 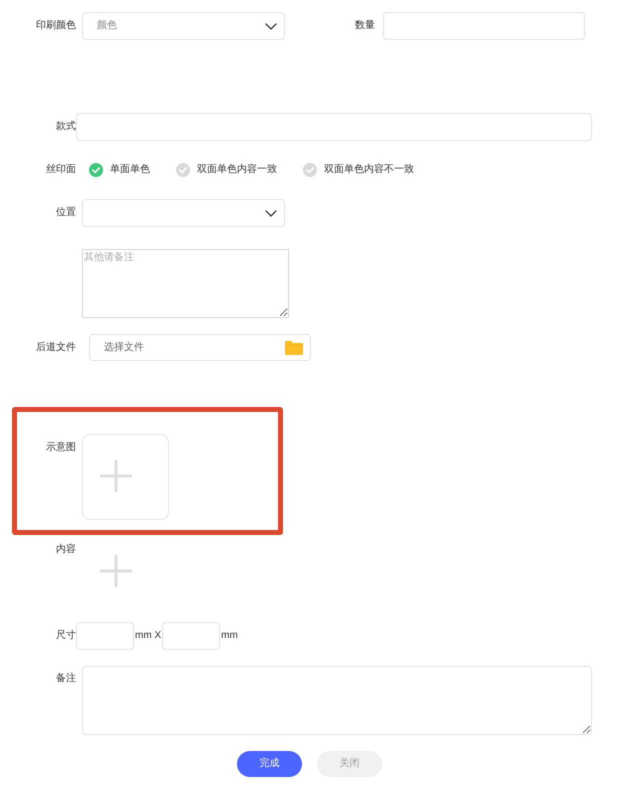 I want to click on upload-box, so click(x=125, y=477).